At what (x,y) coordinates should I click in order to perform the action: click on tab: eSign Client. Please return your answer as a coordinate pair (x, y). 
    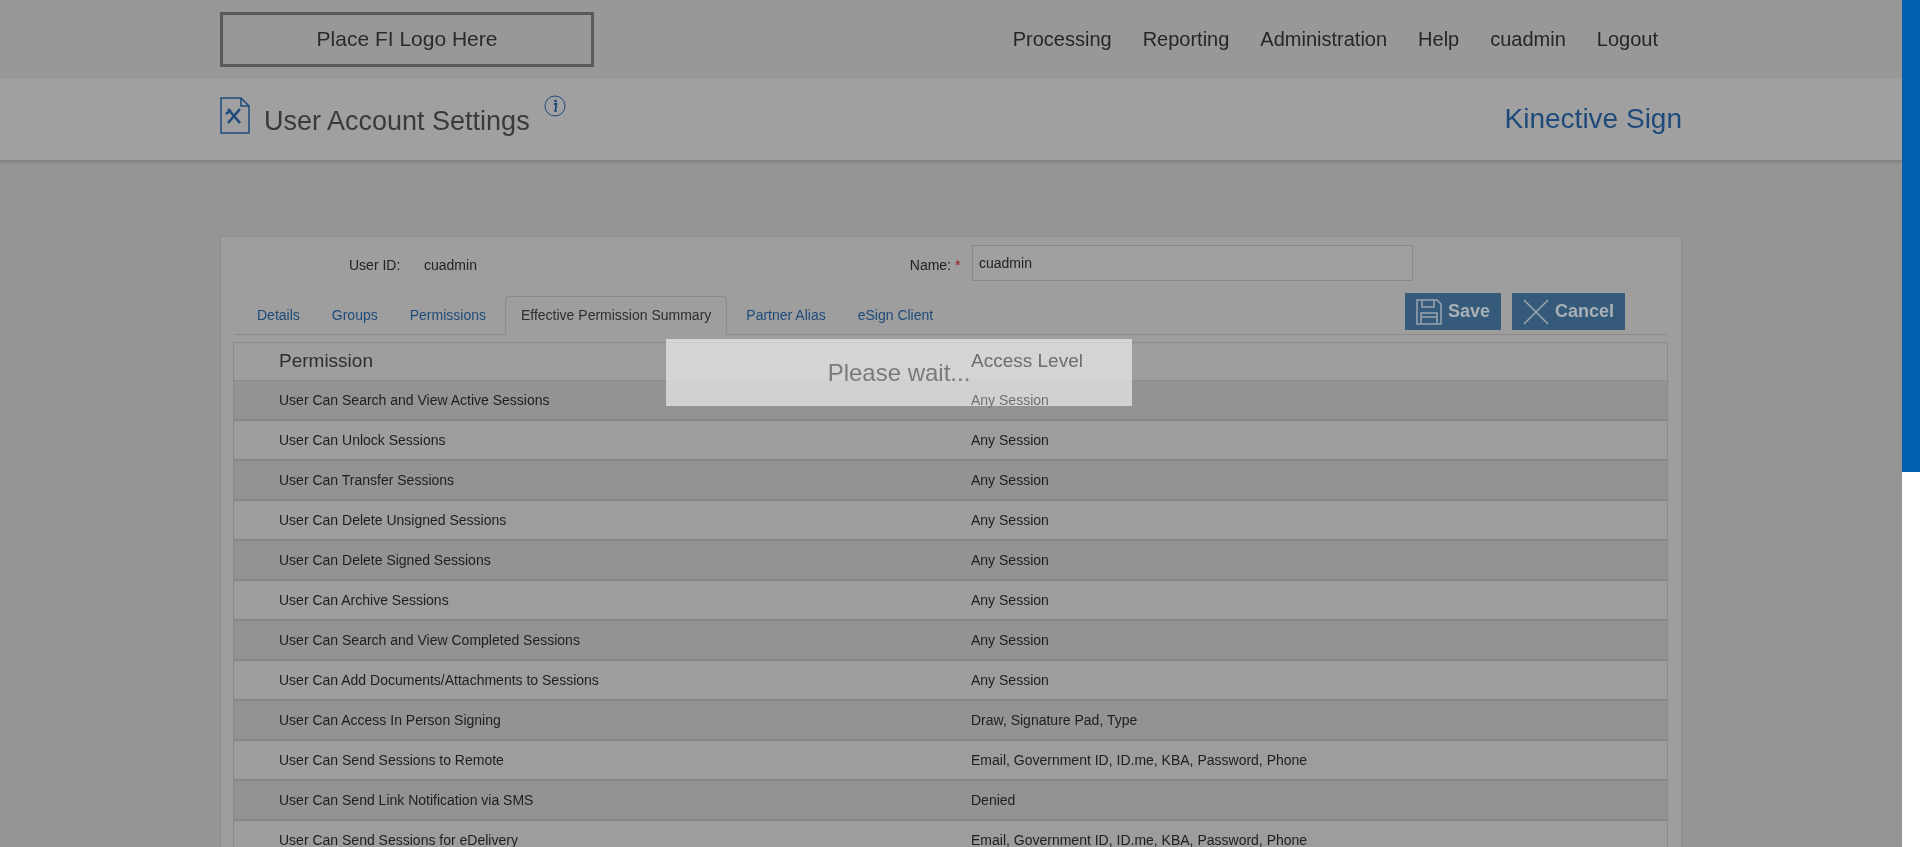
    Looking at the image, I should click on (895, 315).